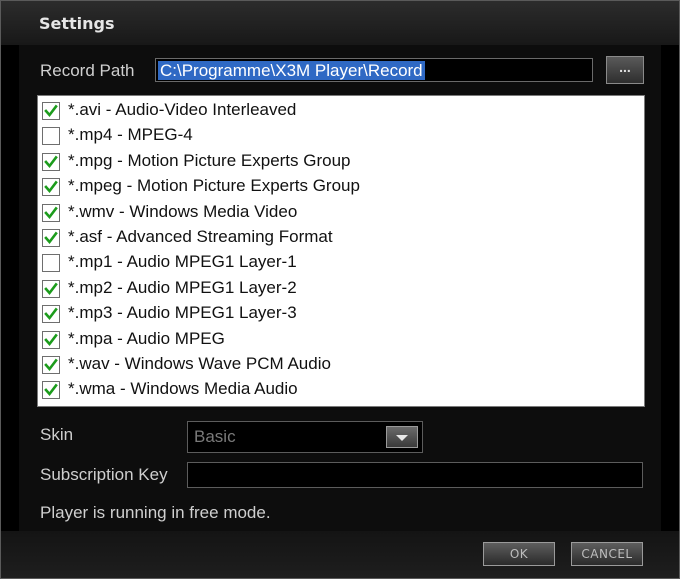 The width and height of the screenshot is (680, 579). Describe the element at coordinates (155, 512) in the screenshot. I see `status-text: Player is running in free mode.` at that location.